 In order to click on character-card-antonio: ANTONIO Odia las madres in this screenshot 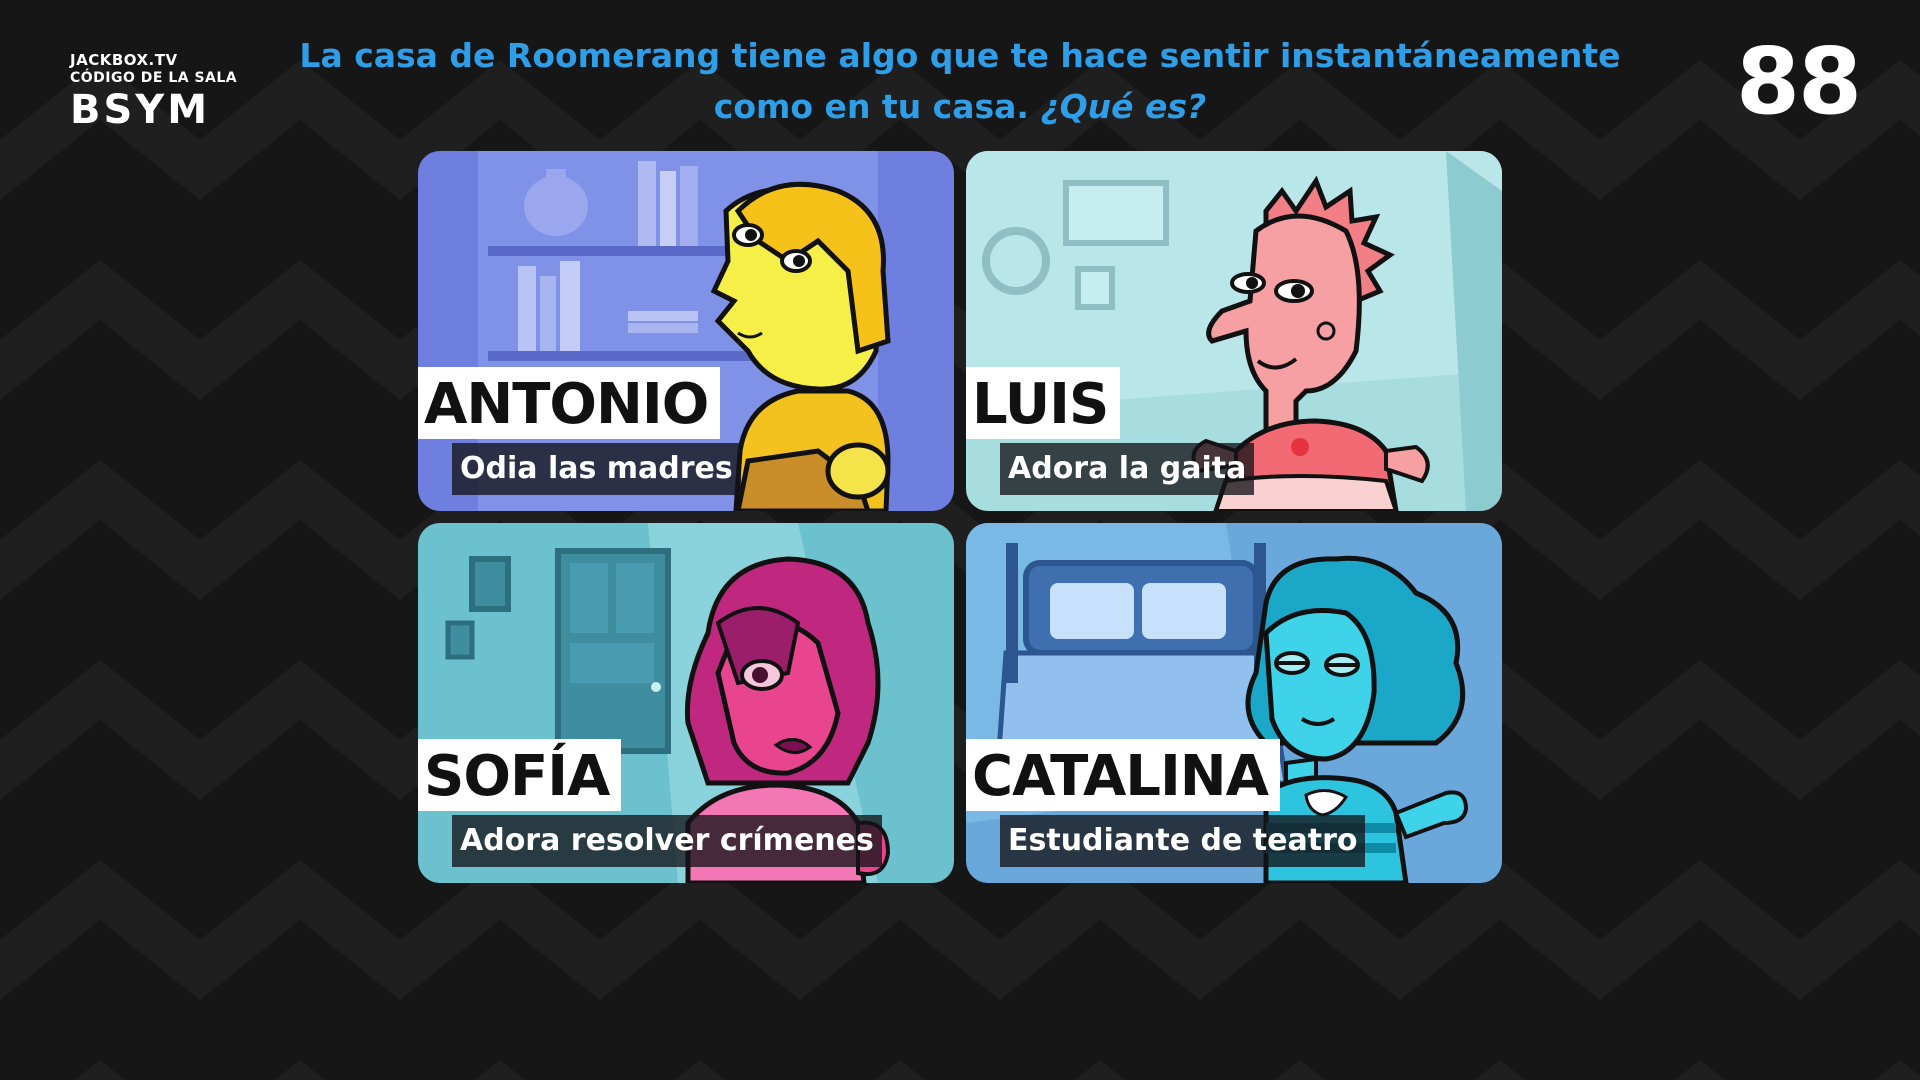, I will do `click(686, 331)`.